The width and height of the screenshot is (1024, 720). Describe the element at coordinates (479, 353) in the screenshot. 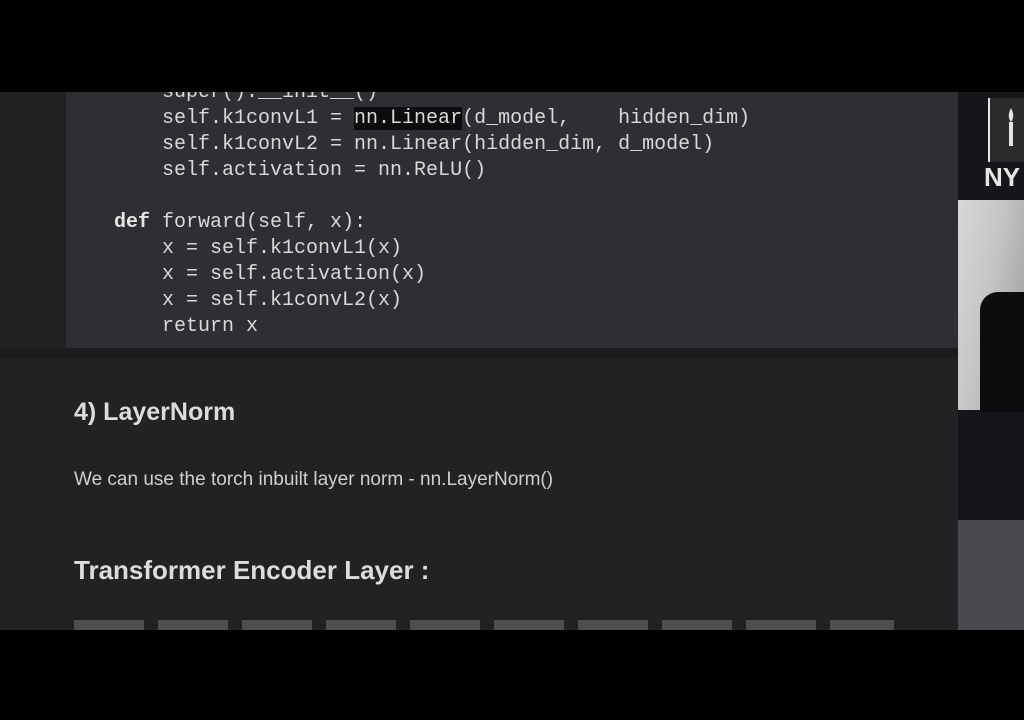

I see `cell-divider` at that location.